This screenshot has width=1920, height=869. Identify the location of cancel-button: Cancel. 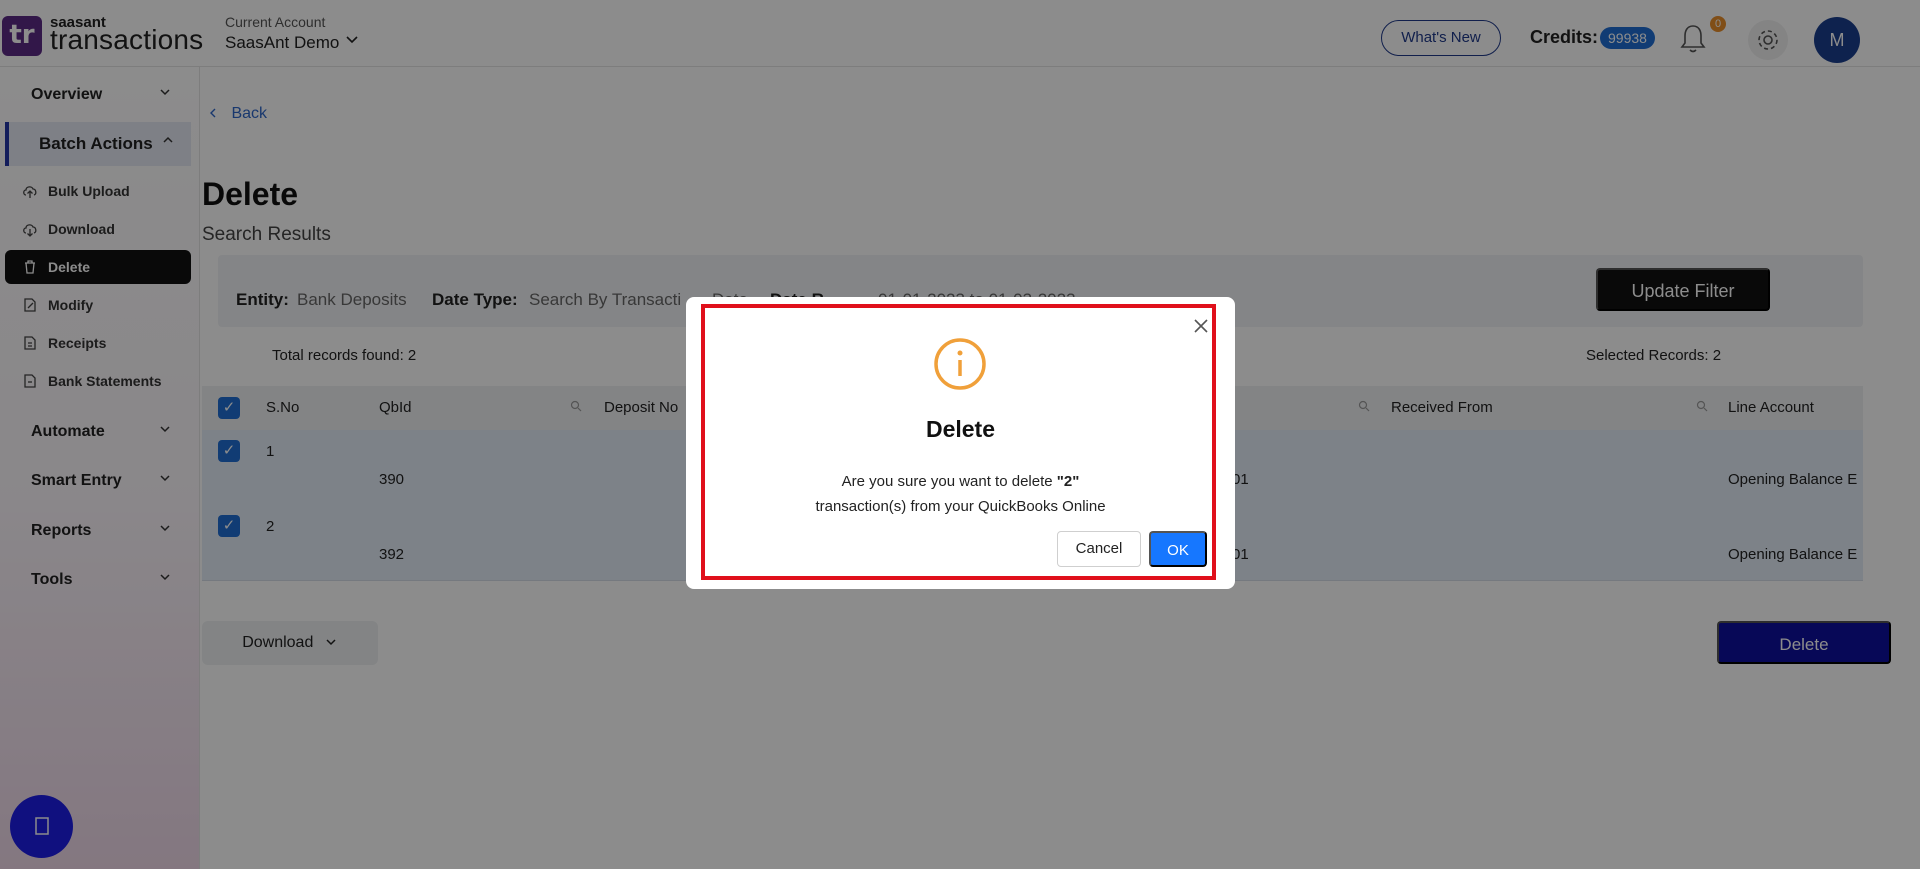
(1099, 549).